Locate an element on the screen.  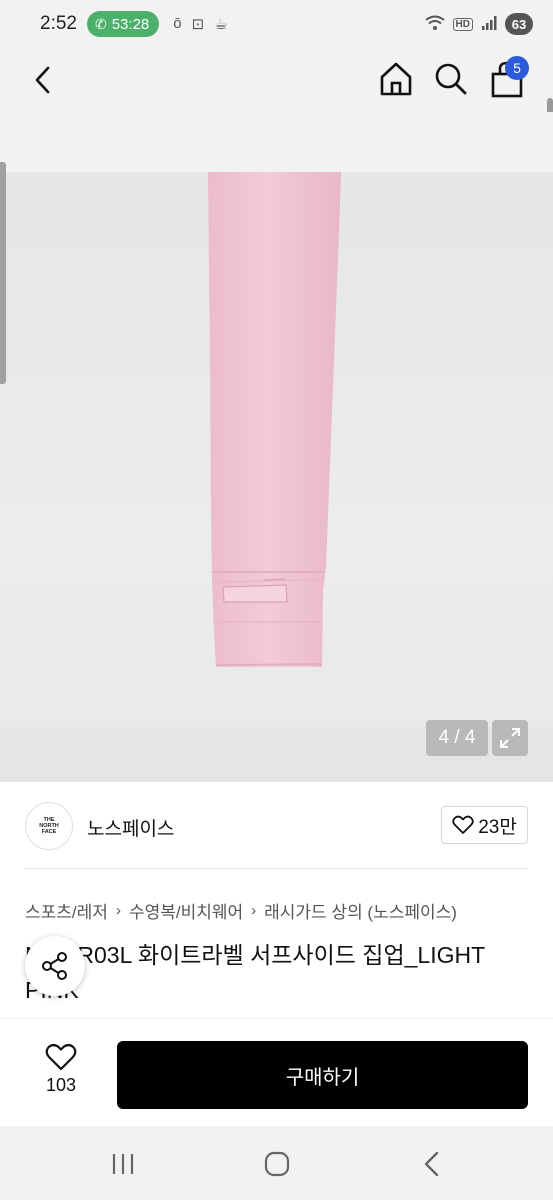
screenshot-icon: ⊡ is located at coordinates (198, 24).